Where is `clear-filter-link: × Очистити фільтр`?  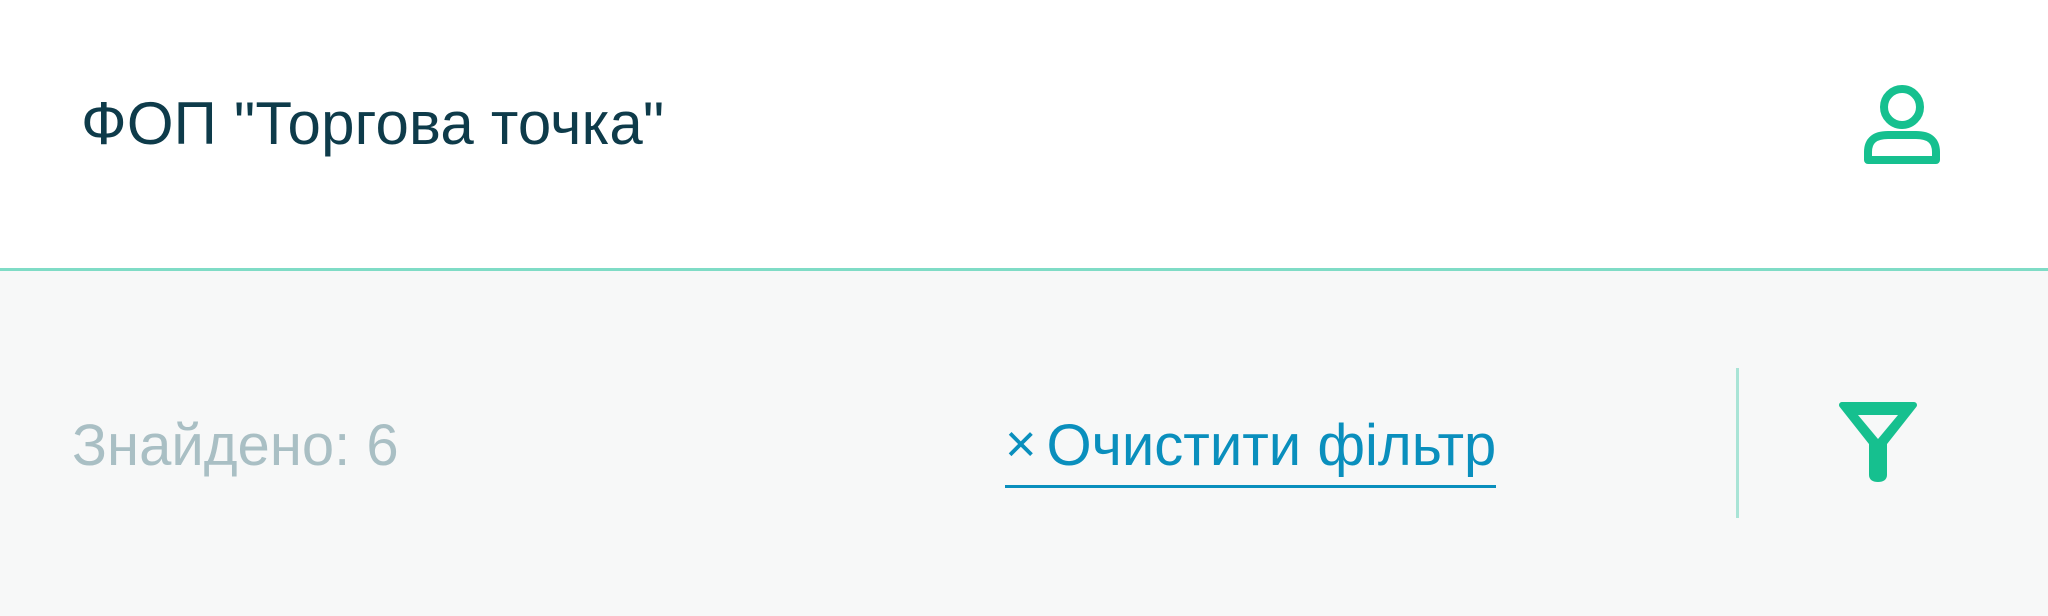 clear-filter-link: × Очистити фільтр is located at coordinates (1251, 447).